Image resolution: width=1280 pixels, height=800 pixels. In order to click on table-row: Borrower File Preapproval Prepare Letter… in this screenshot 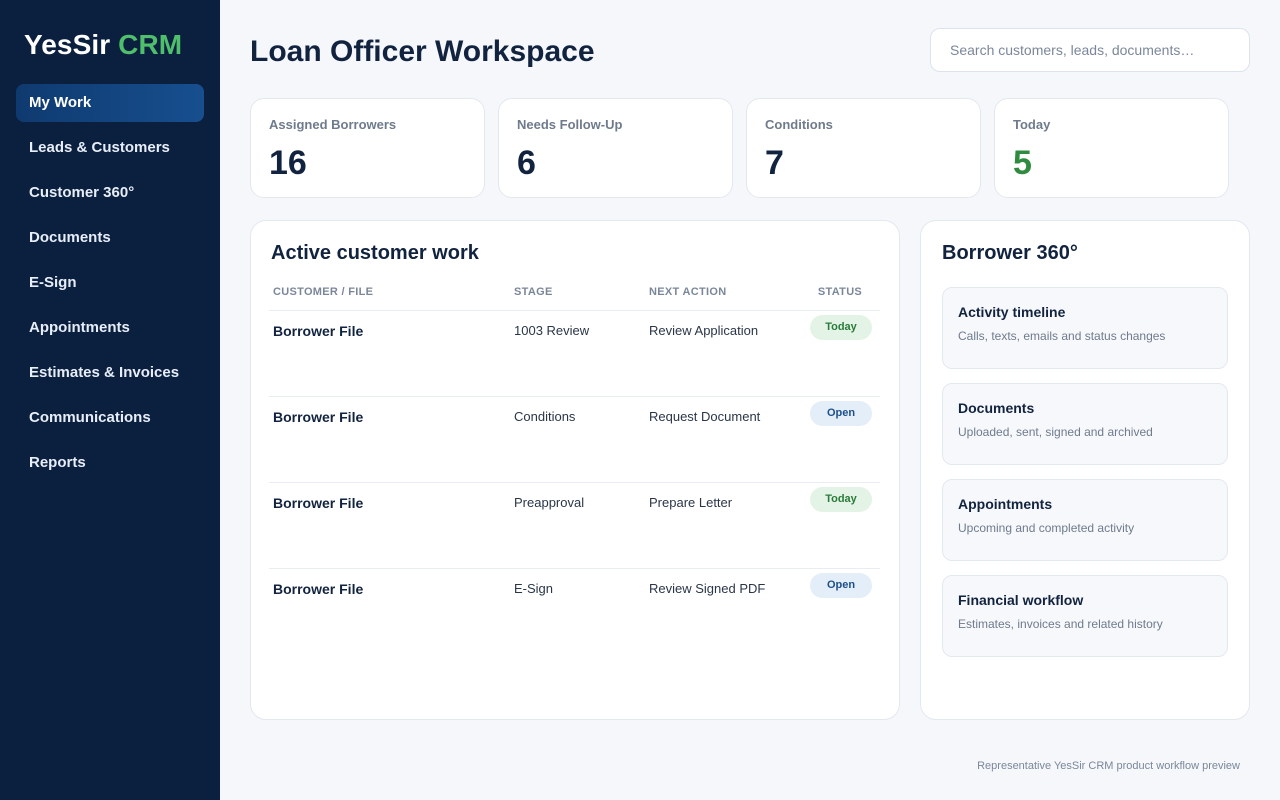, I will do `click(574, 525)`.